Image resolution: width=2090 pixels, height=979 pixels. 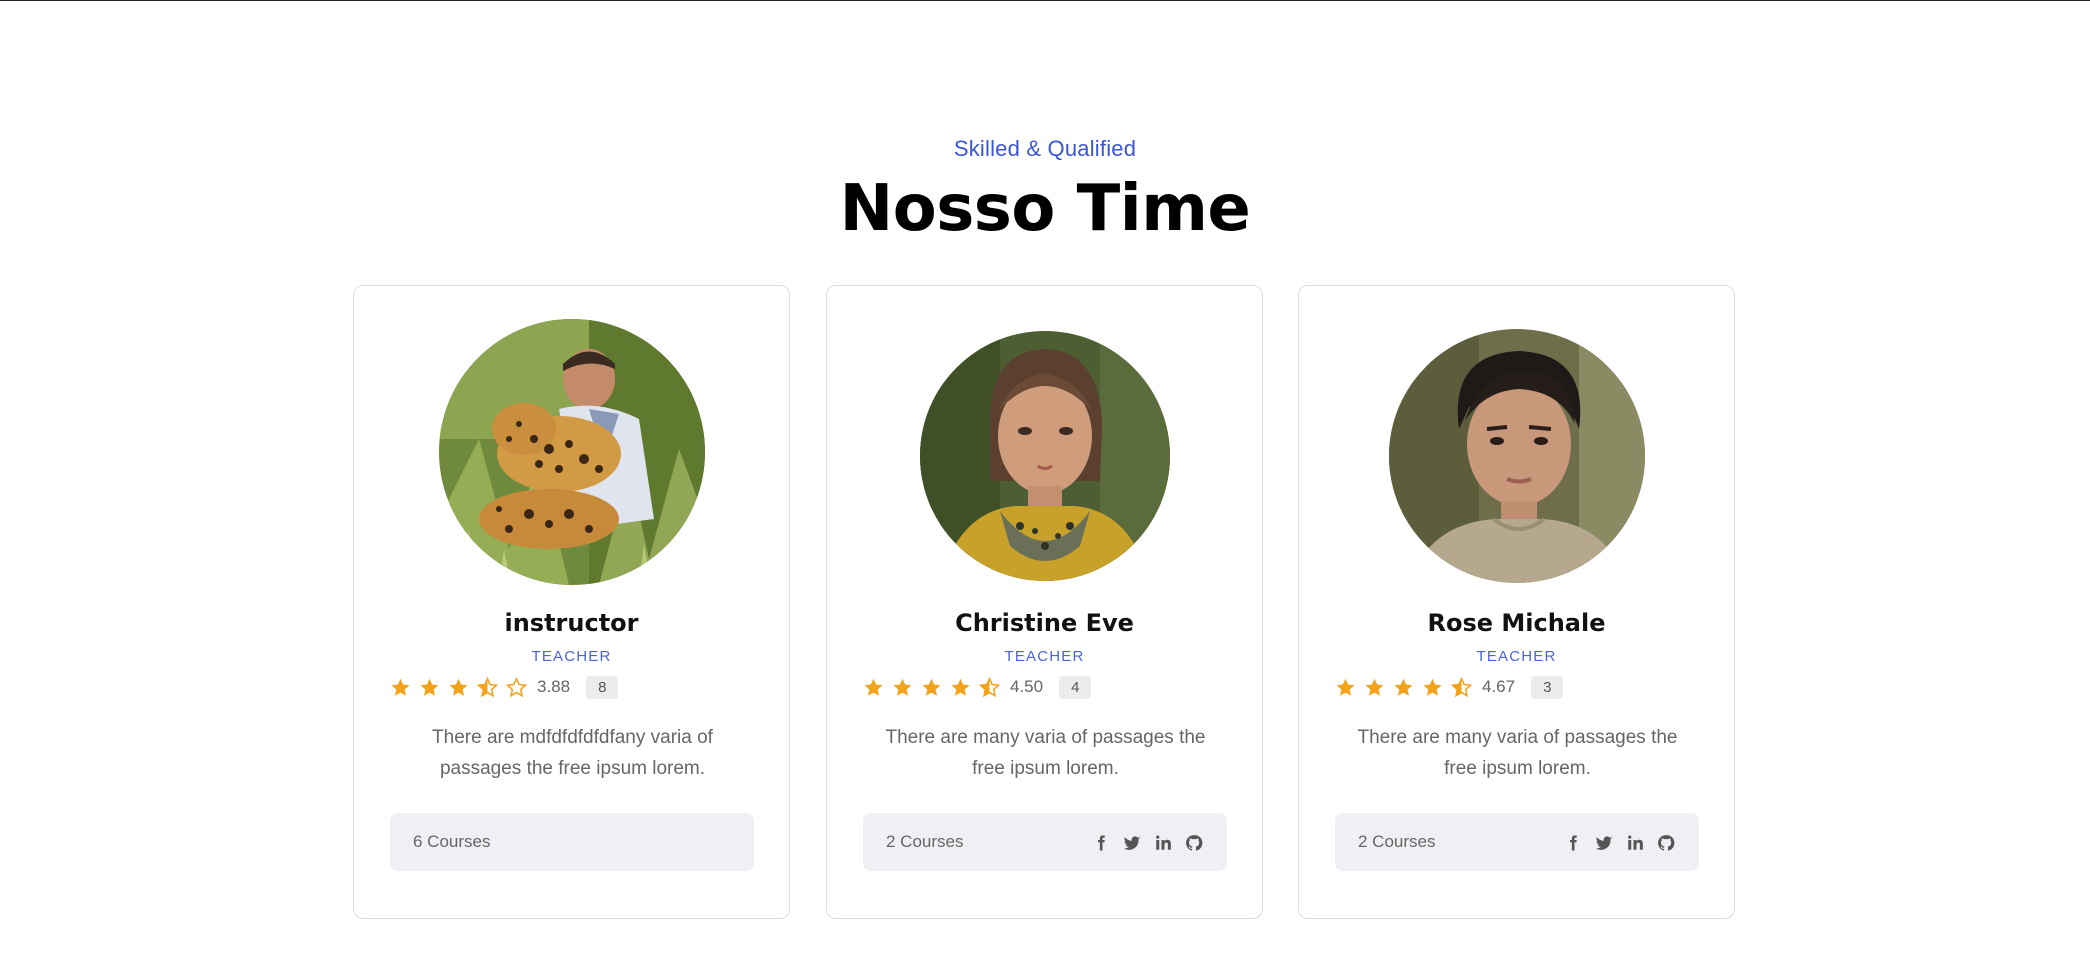 I want to click on review-count-badge: 4, so click(x=1075, y=687).